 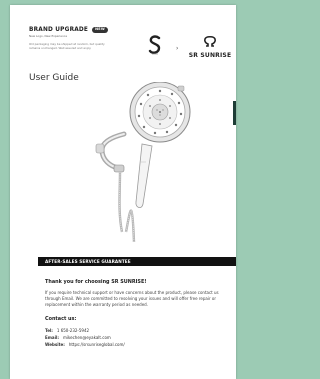 What do you see at coordinates (96, 282) in the screenshot?
I see `thanks-heading: Thank you for choosing SR SUNRISE!` at bounding box center [96, 282].